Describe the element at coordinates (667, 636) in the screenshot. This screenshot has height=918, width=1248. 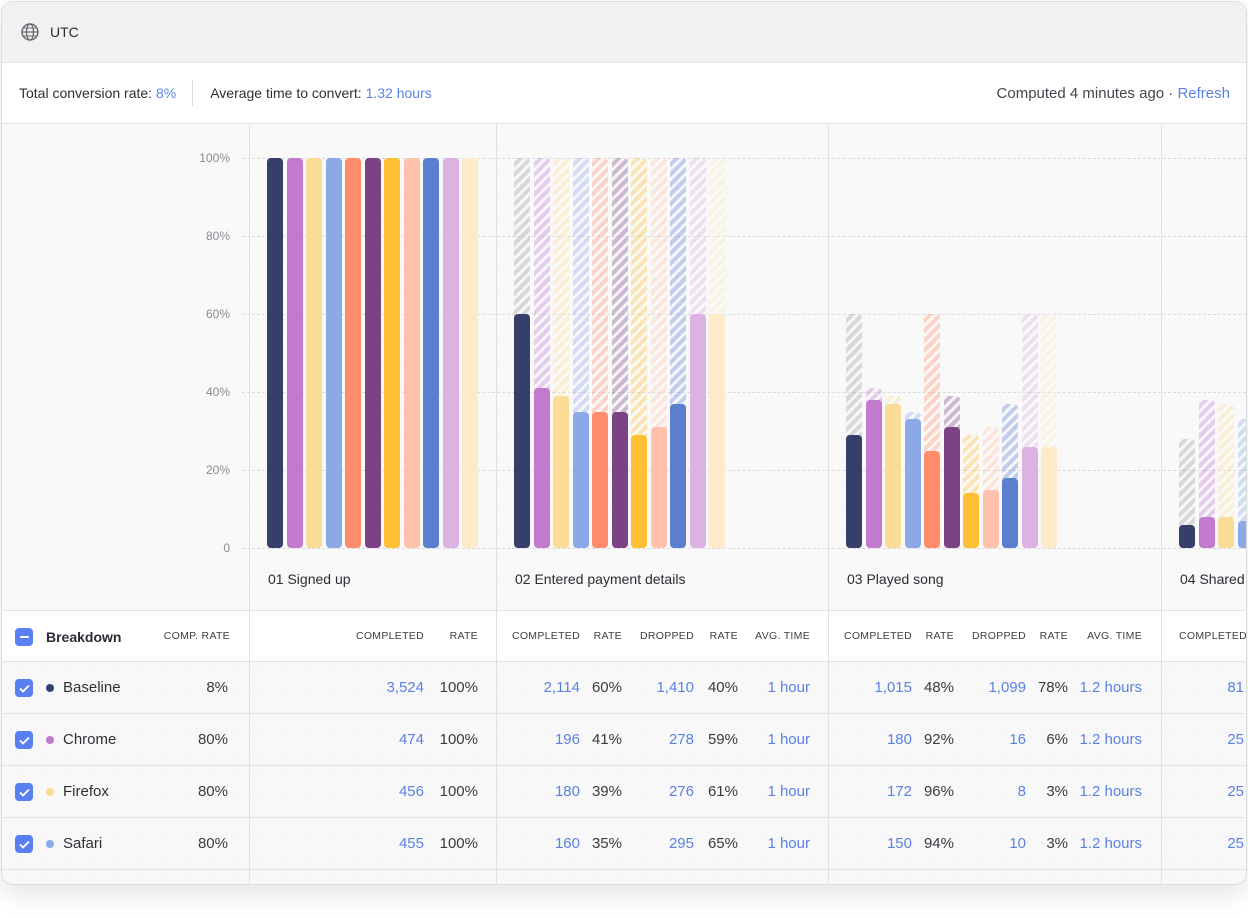
I see `s2-dropped-header: Dropped` at that location.